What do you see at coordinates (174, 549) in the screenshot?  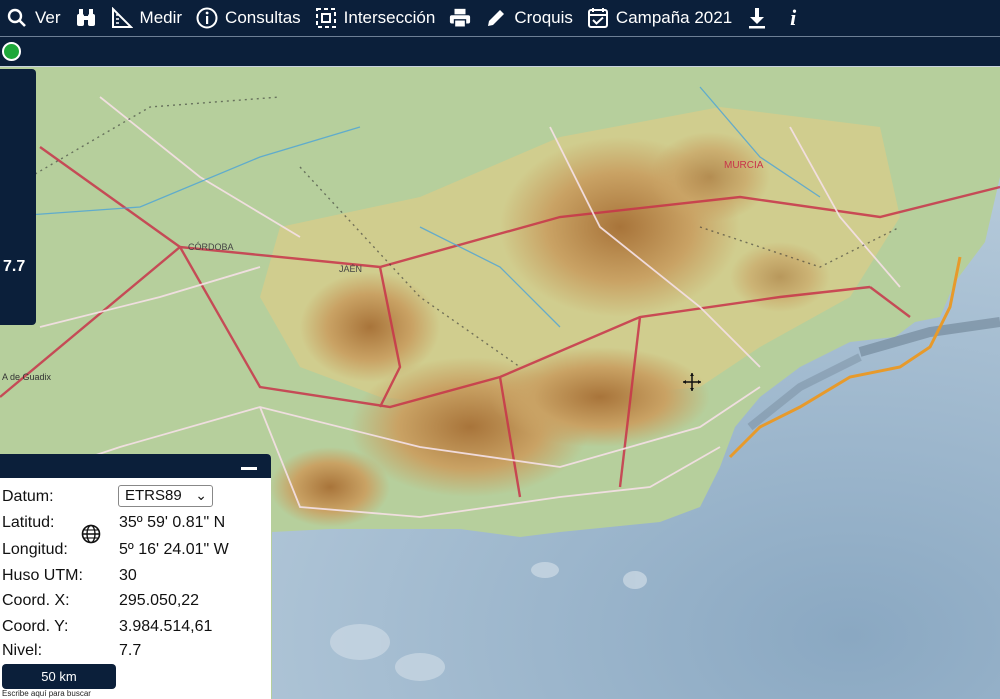 I see `longitude-value: 5º 16' 24.01" W` at bounding box center [174, 549].